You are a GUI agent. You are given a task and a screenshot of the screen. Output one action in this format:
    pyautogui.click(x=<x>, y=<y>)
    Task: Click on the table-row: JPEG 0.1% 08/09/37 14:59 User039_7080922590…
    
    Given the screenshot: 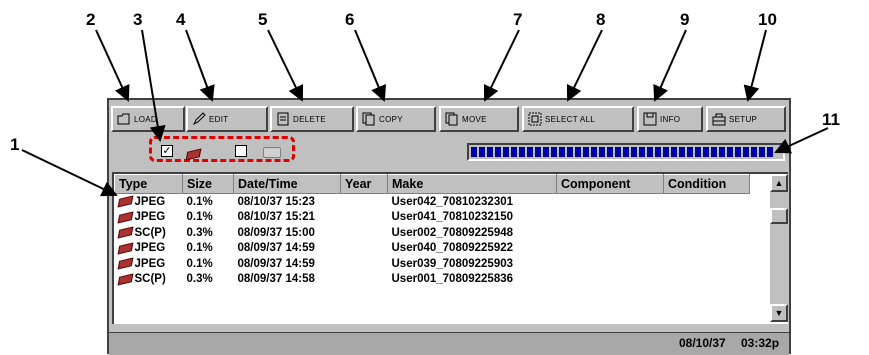 What is the action you would take?
    pyautogui.click(x=432, y=264)
    